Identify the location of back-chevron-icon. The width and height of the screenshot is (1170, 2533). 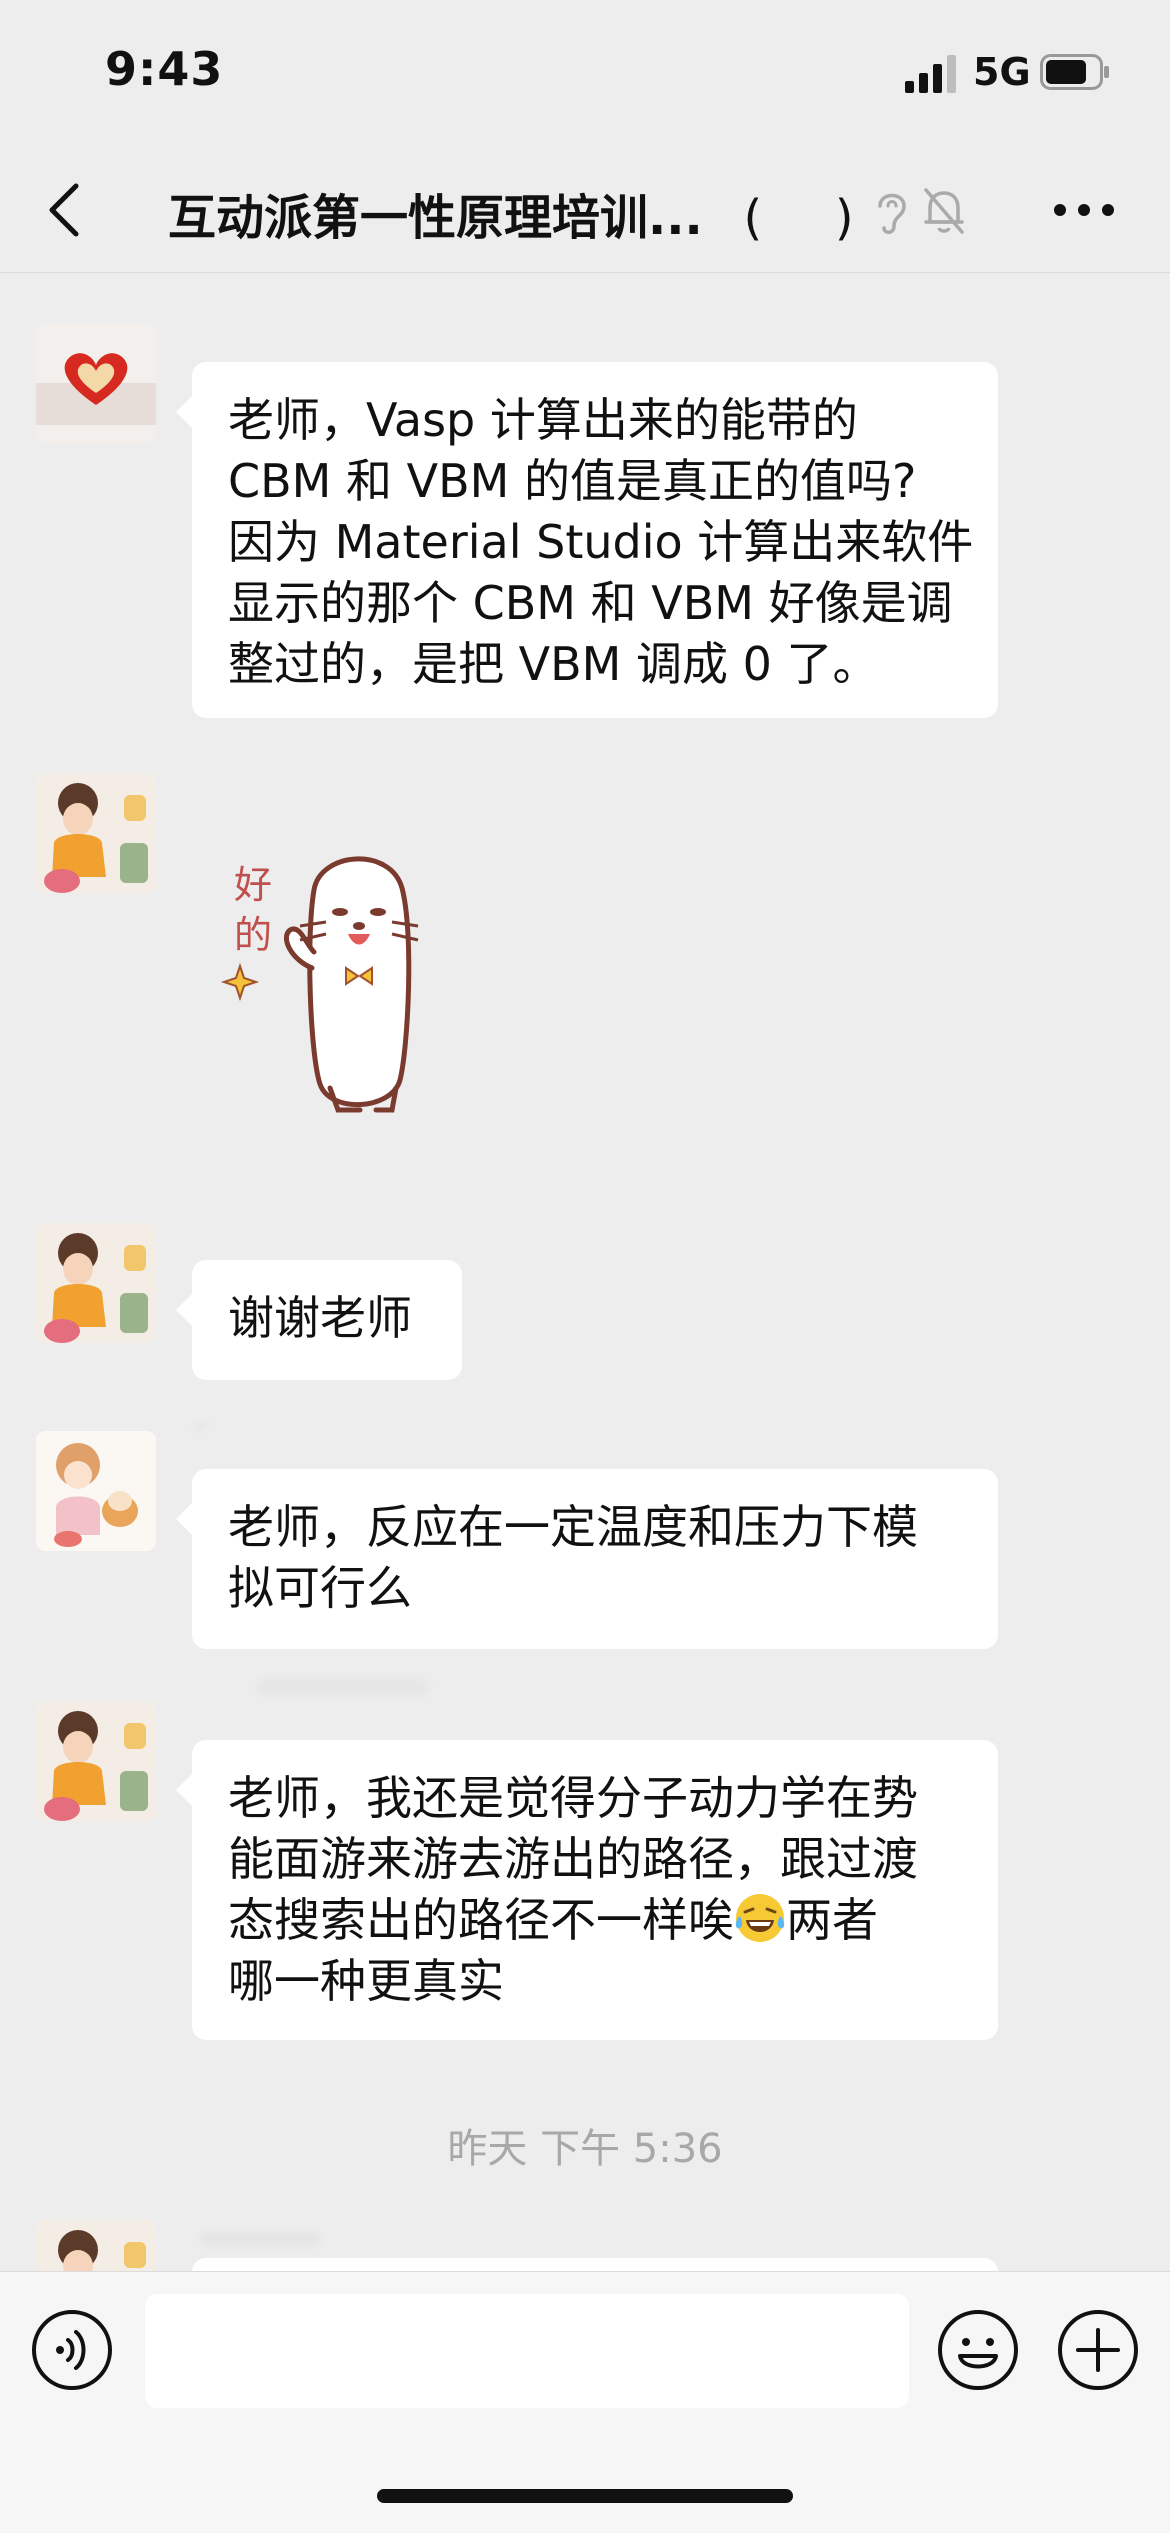
(65, 210).